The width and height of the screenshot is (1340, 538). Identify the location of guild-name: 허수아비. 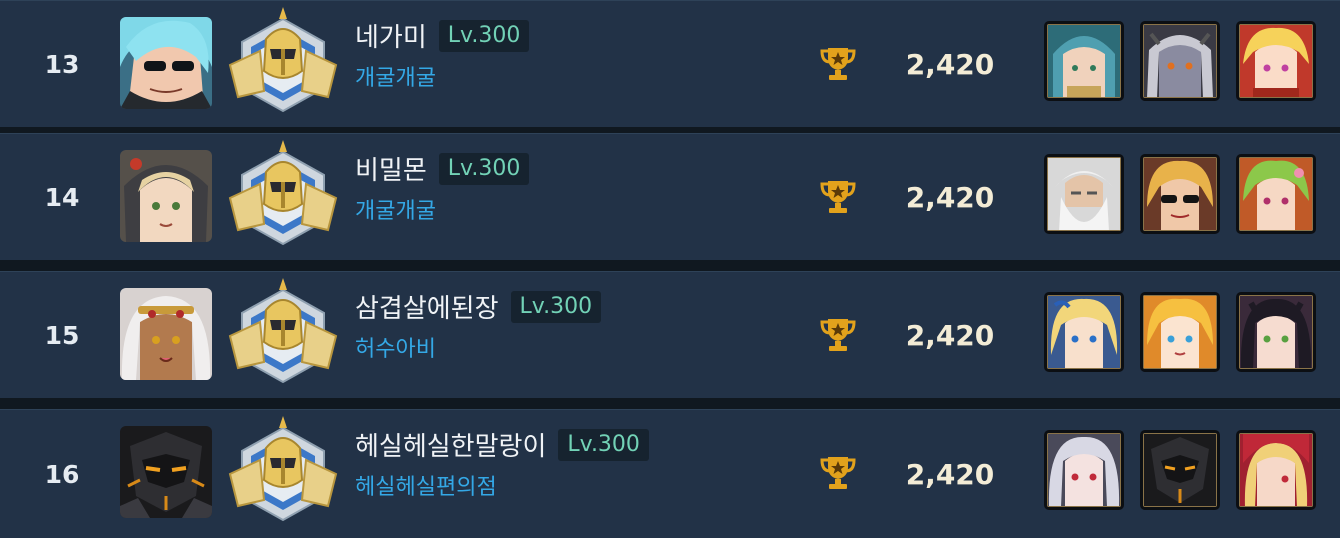
(395, 350).